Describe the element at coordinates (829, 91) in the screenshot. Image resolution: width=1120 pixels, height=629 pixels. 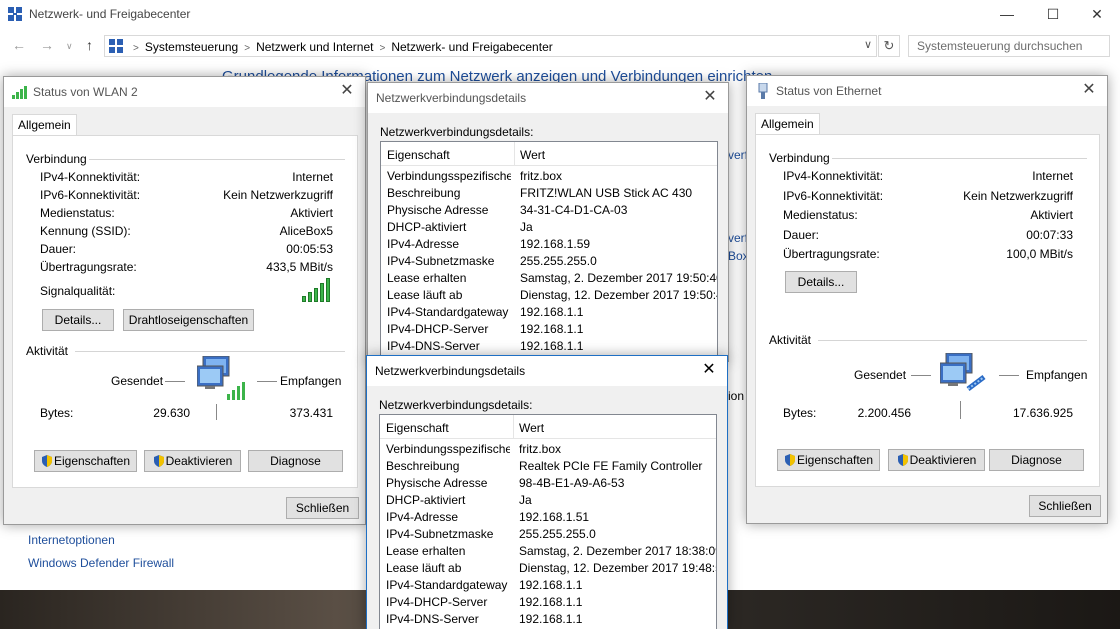
I see `dialog-title: Status von Ethernet` at that location.